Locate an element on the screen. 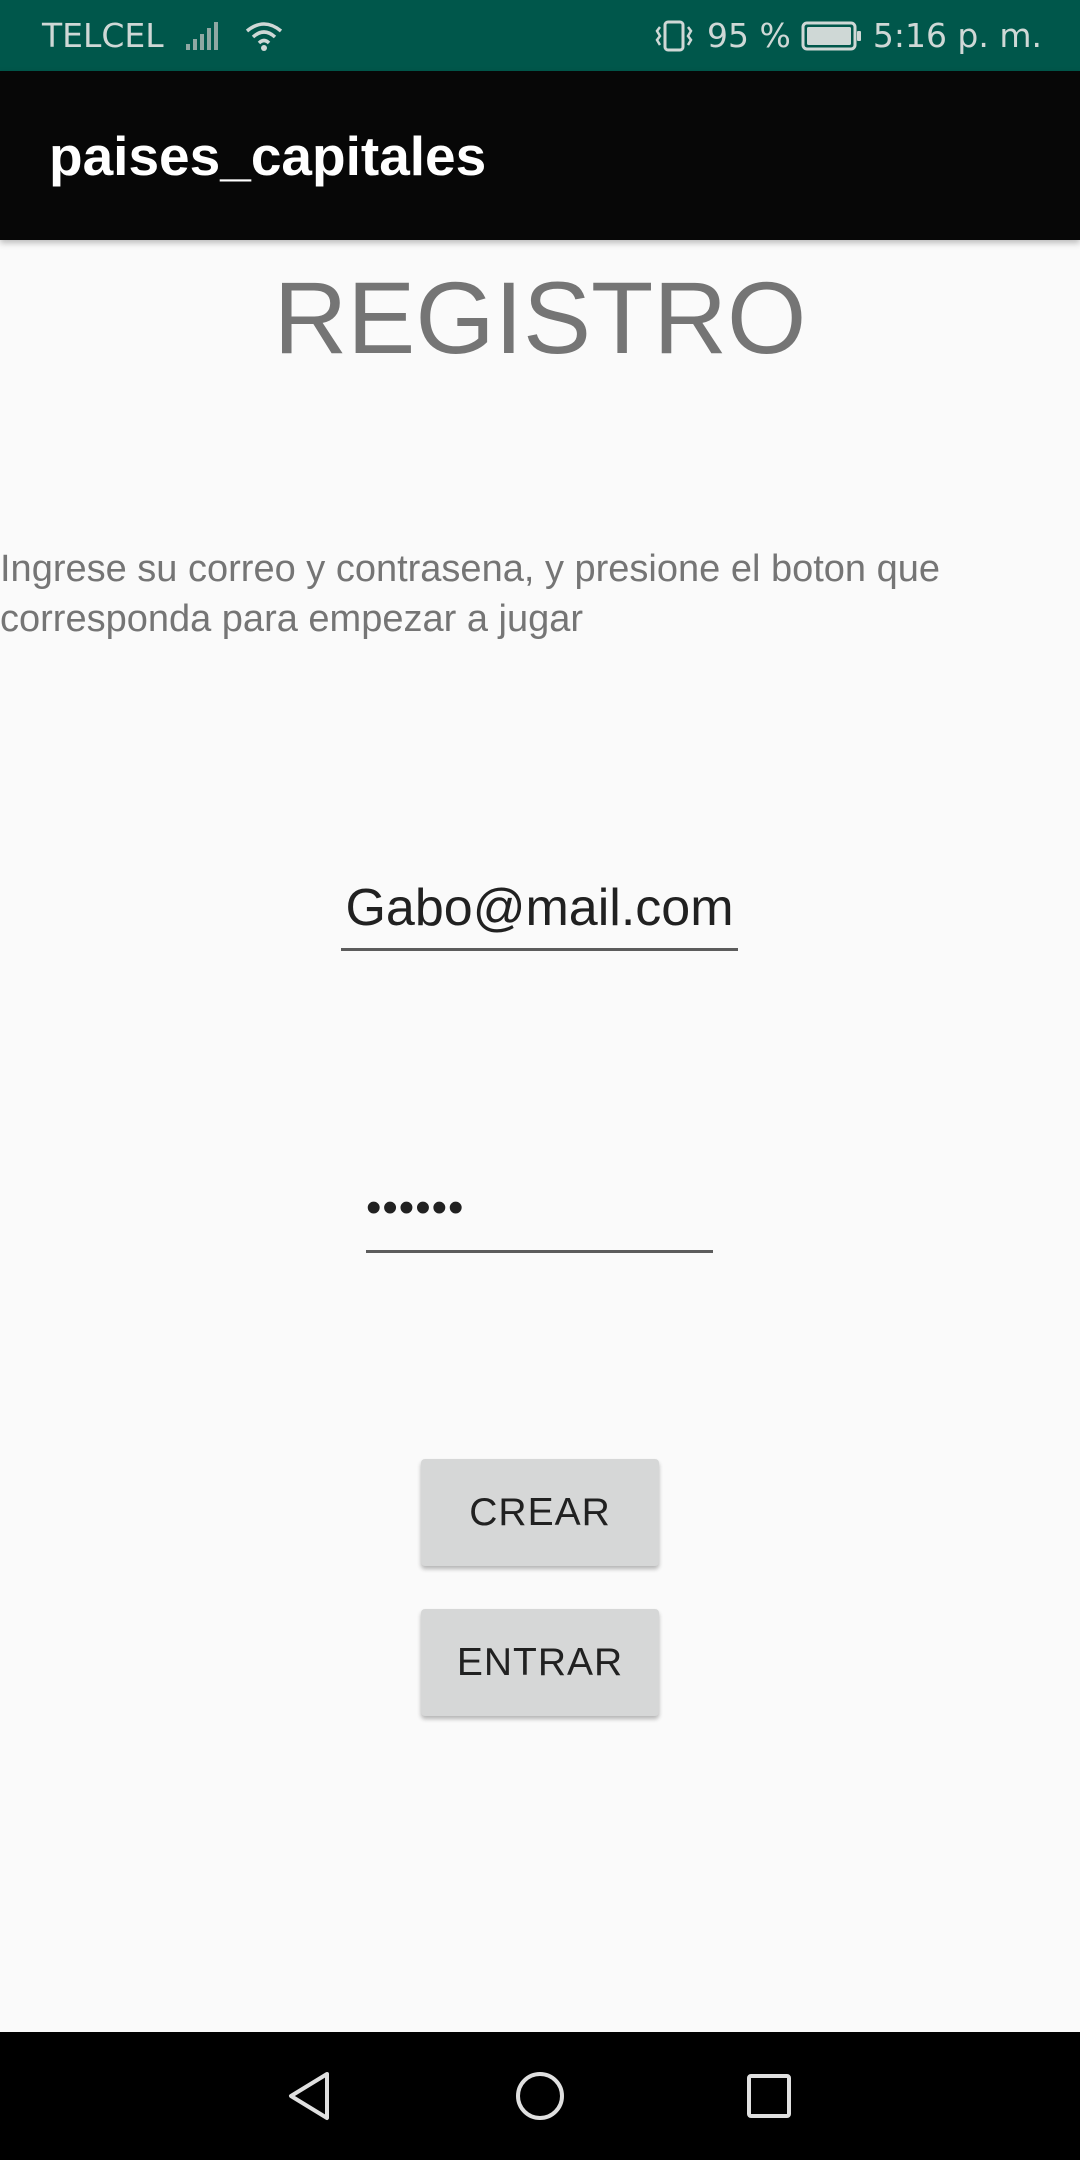 The image size is (1080, 2160). status-right: 95 % 5:16 p. m. is located at coordinates (846, 35).